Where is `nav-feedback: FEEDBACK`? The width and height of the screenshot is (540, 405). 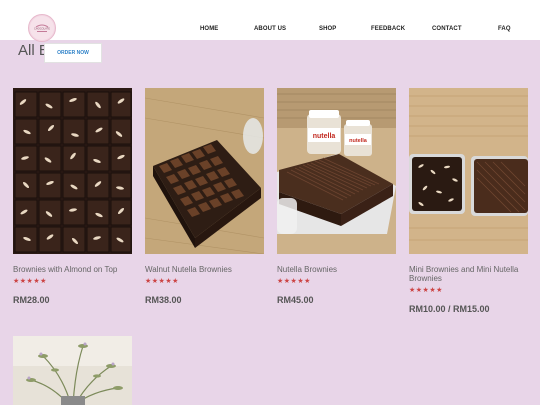
nav-feedback: FEEDBACK is located at coordinates (388, 29).